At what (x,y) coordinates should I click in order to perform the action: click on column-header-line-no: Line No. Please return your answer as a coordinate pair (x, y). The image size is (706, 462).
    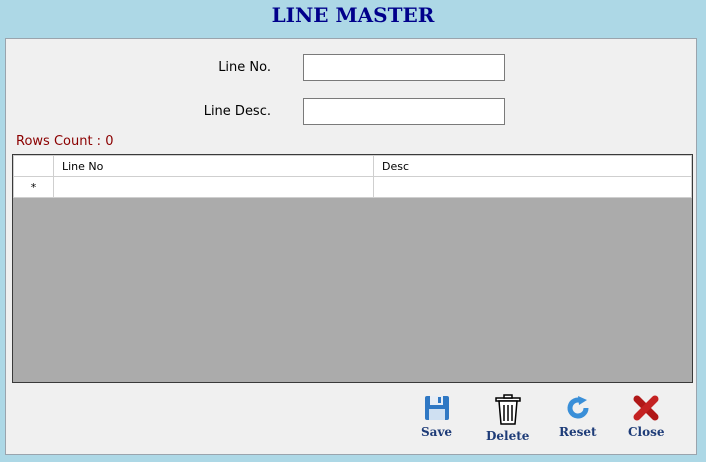
    Looking at the image, I should click on (213, 166).